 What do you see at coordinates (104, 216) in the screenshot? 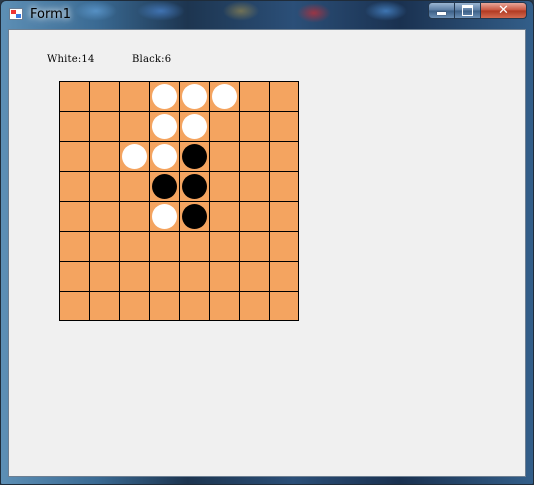
I see `board-cell-r4-c1` at bounding box center [104, 216].